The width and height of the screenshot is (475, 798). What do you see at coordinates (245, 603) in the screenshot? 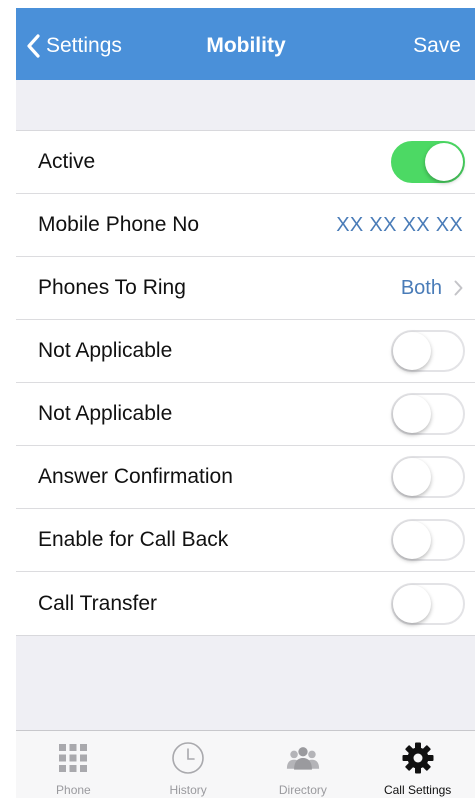
I see `settings-row-call-transfer: Call Transfer` at bounding box center [245, 603].